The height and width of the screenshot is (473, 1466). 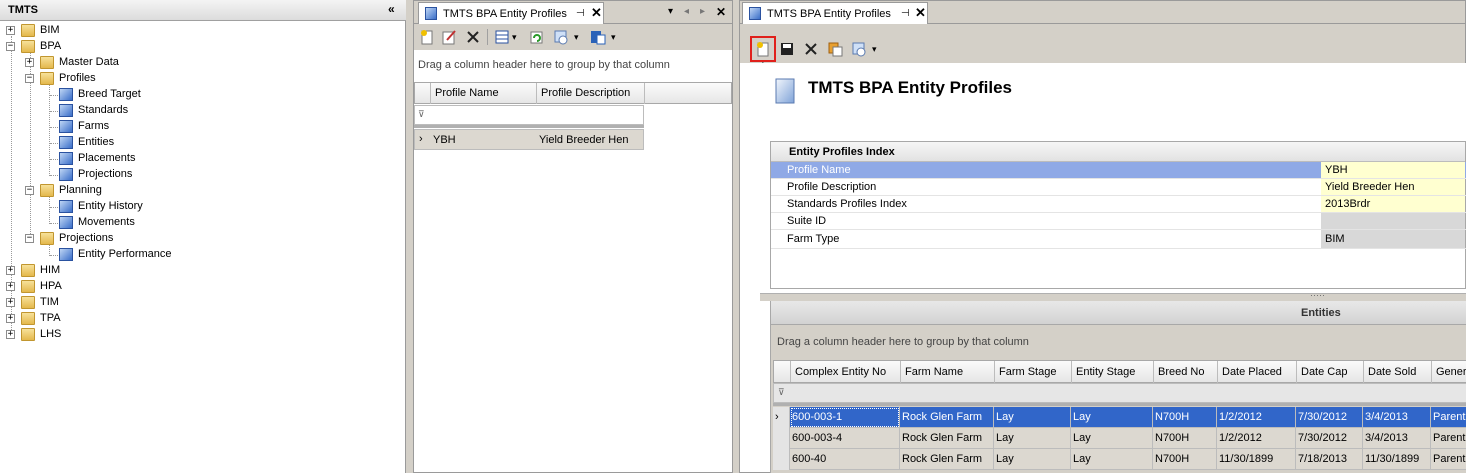 What do you see at coordinates (782, 371) in the screenshot?
I see `row-indicator-header` at bounding box center [782, 371].